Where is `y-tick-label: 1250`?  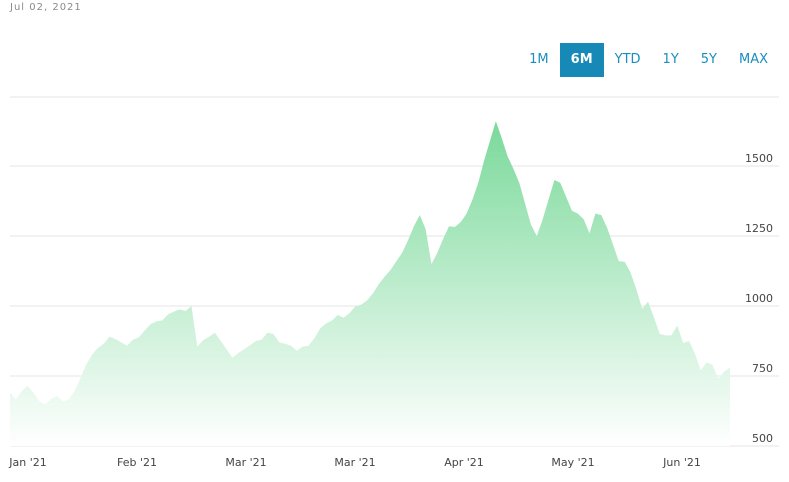 y-tick-label: 1250 is located at coordinates (759, 228).